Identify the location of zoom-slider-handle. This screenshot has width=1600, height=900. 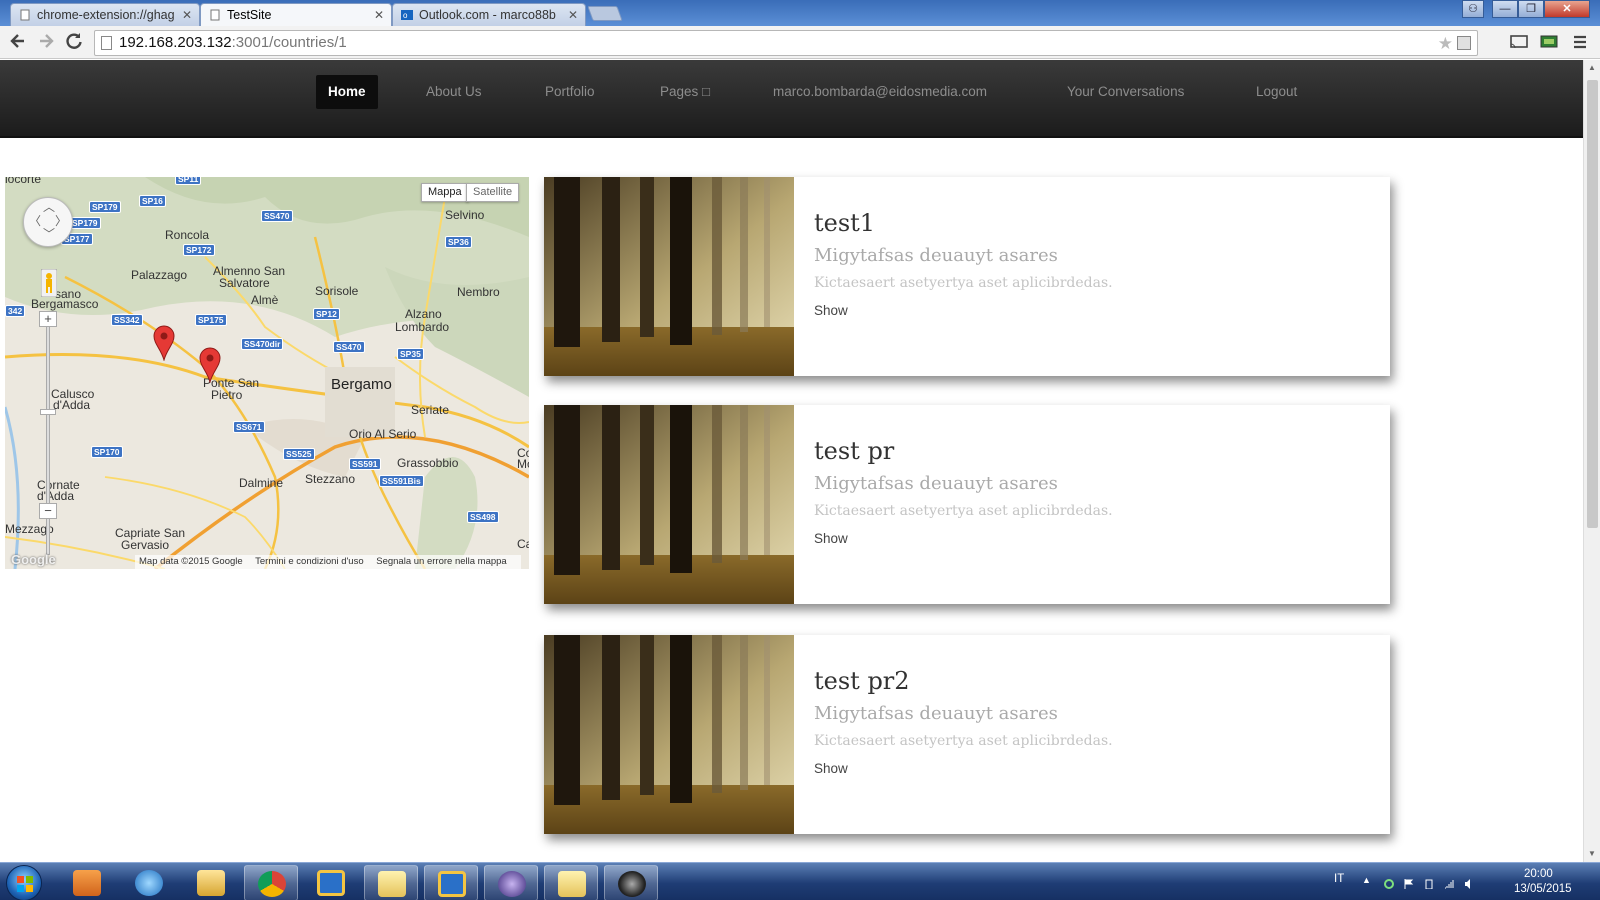
(48, 412).